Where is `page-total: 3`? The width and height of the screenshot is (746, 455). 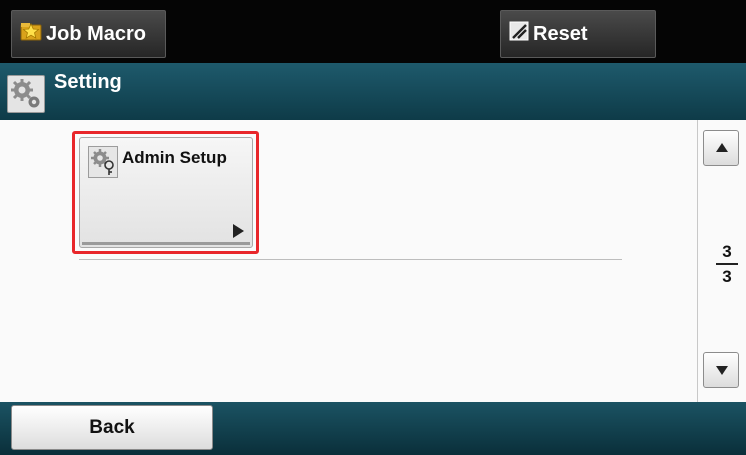
page-total: 3 is located at coordinates (727, 276).